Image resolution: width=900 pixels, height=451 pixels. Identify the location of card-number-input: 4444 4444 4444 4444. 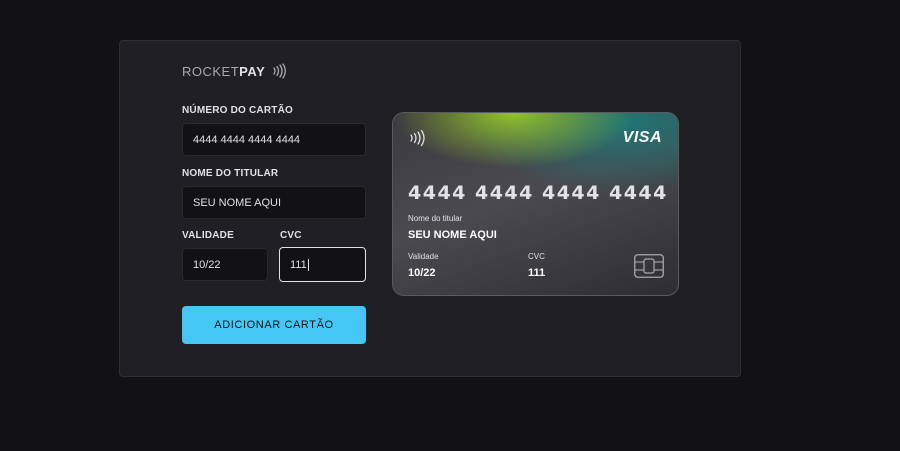
(274, 139).